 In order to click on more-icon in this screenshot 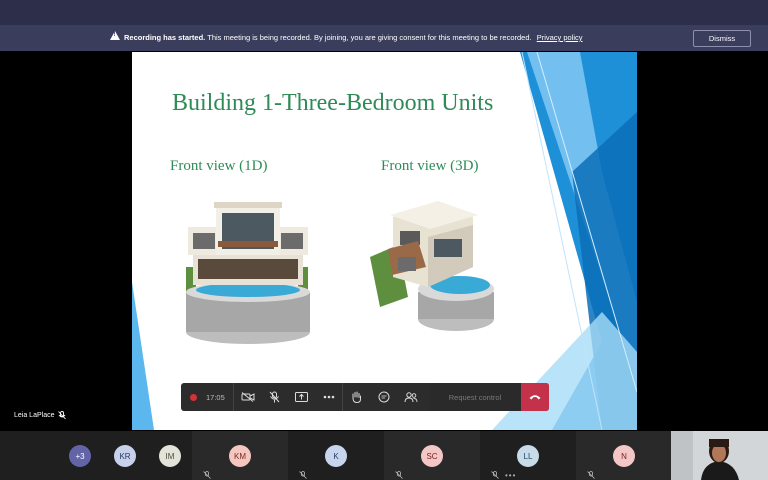, I will do `click(328, 397)`.